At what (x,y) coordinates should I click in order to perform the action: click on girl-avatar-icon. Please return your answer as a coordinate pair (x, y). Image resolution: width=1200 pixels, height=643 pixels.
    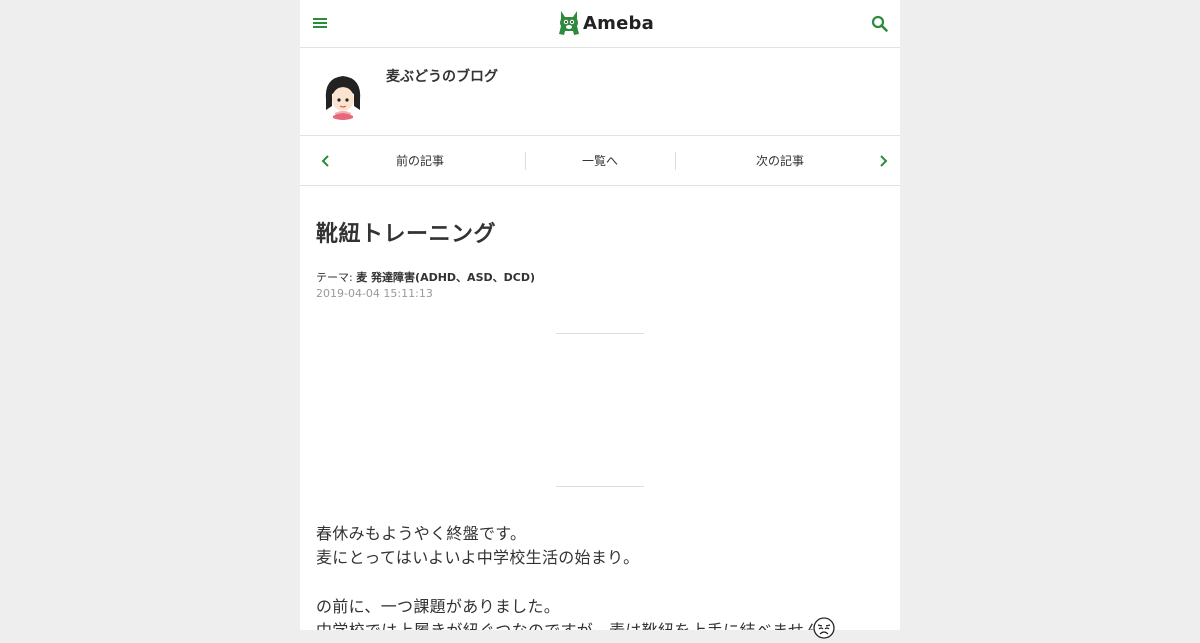
    Looking at the image, I should click on (343, 95).